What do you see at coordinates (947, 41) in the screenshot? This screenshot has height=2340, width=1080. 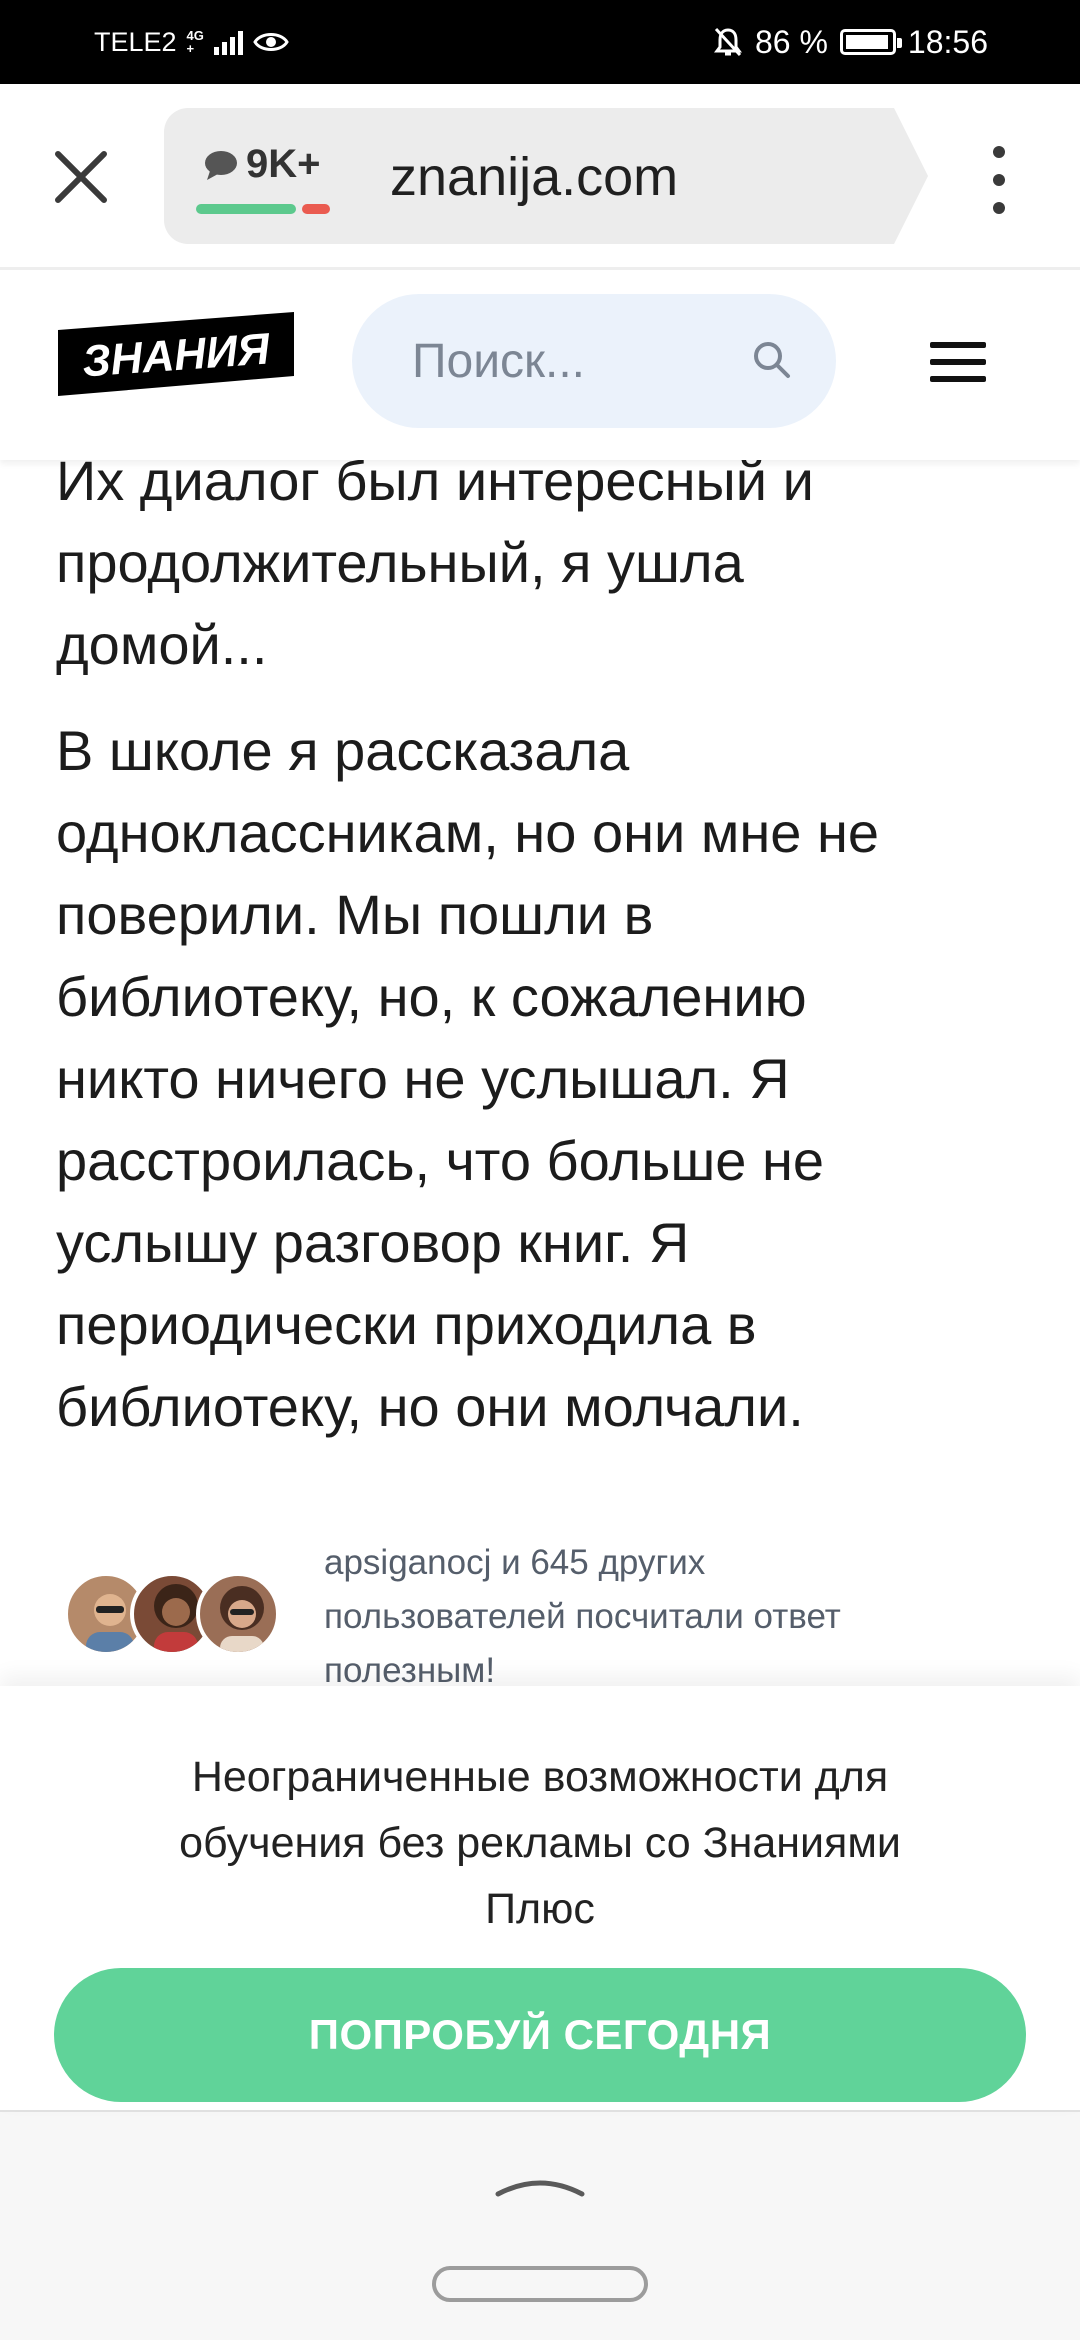 I see `clock: 18:56` at bounding box center [947, 41].